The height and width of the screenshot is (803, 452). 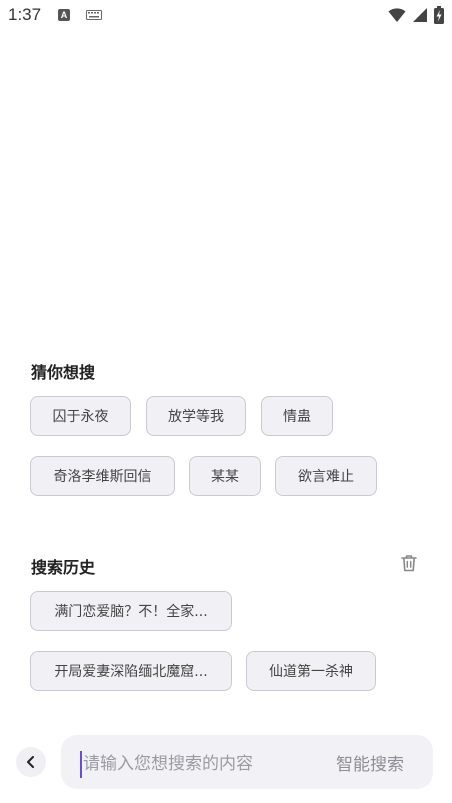 I want to click on battery-icon, so click(x=439, y=15).